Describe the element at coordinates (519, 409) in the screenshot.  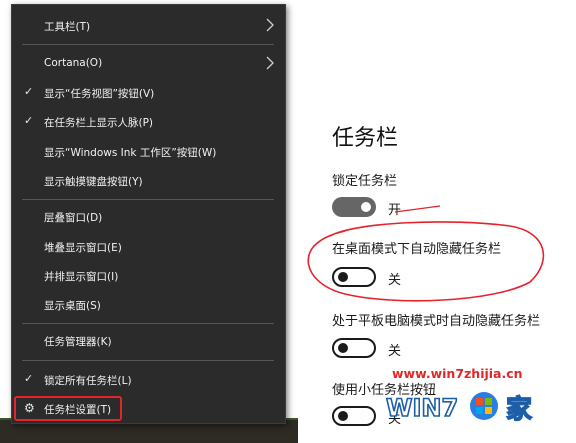
I see `watermark-logo-right: 家` at that location.